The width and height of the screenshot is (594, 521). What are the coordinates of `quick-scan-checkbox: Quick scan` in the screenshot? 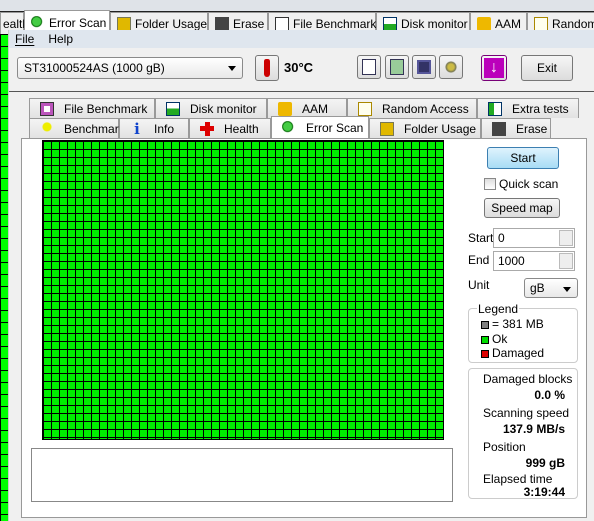 It's located at (521, 184).